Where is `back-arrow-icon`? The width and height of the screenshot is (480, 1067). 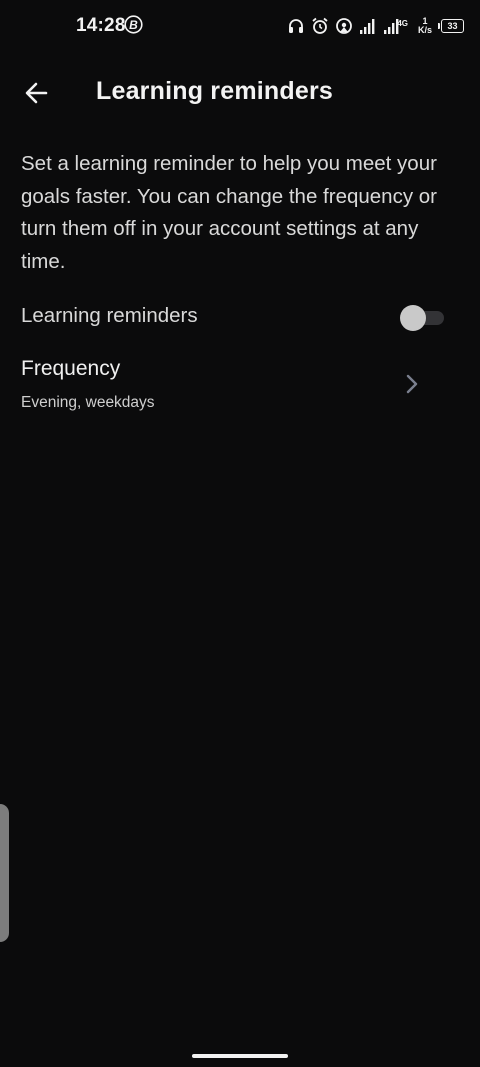
back-arrow-icon is located at coordinates (36, 93).